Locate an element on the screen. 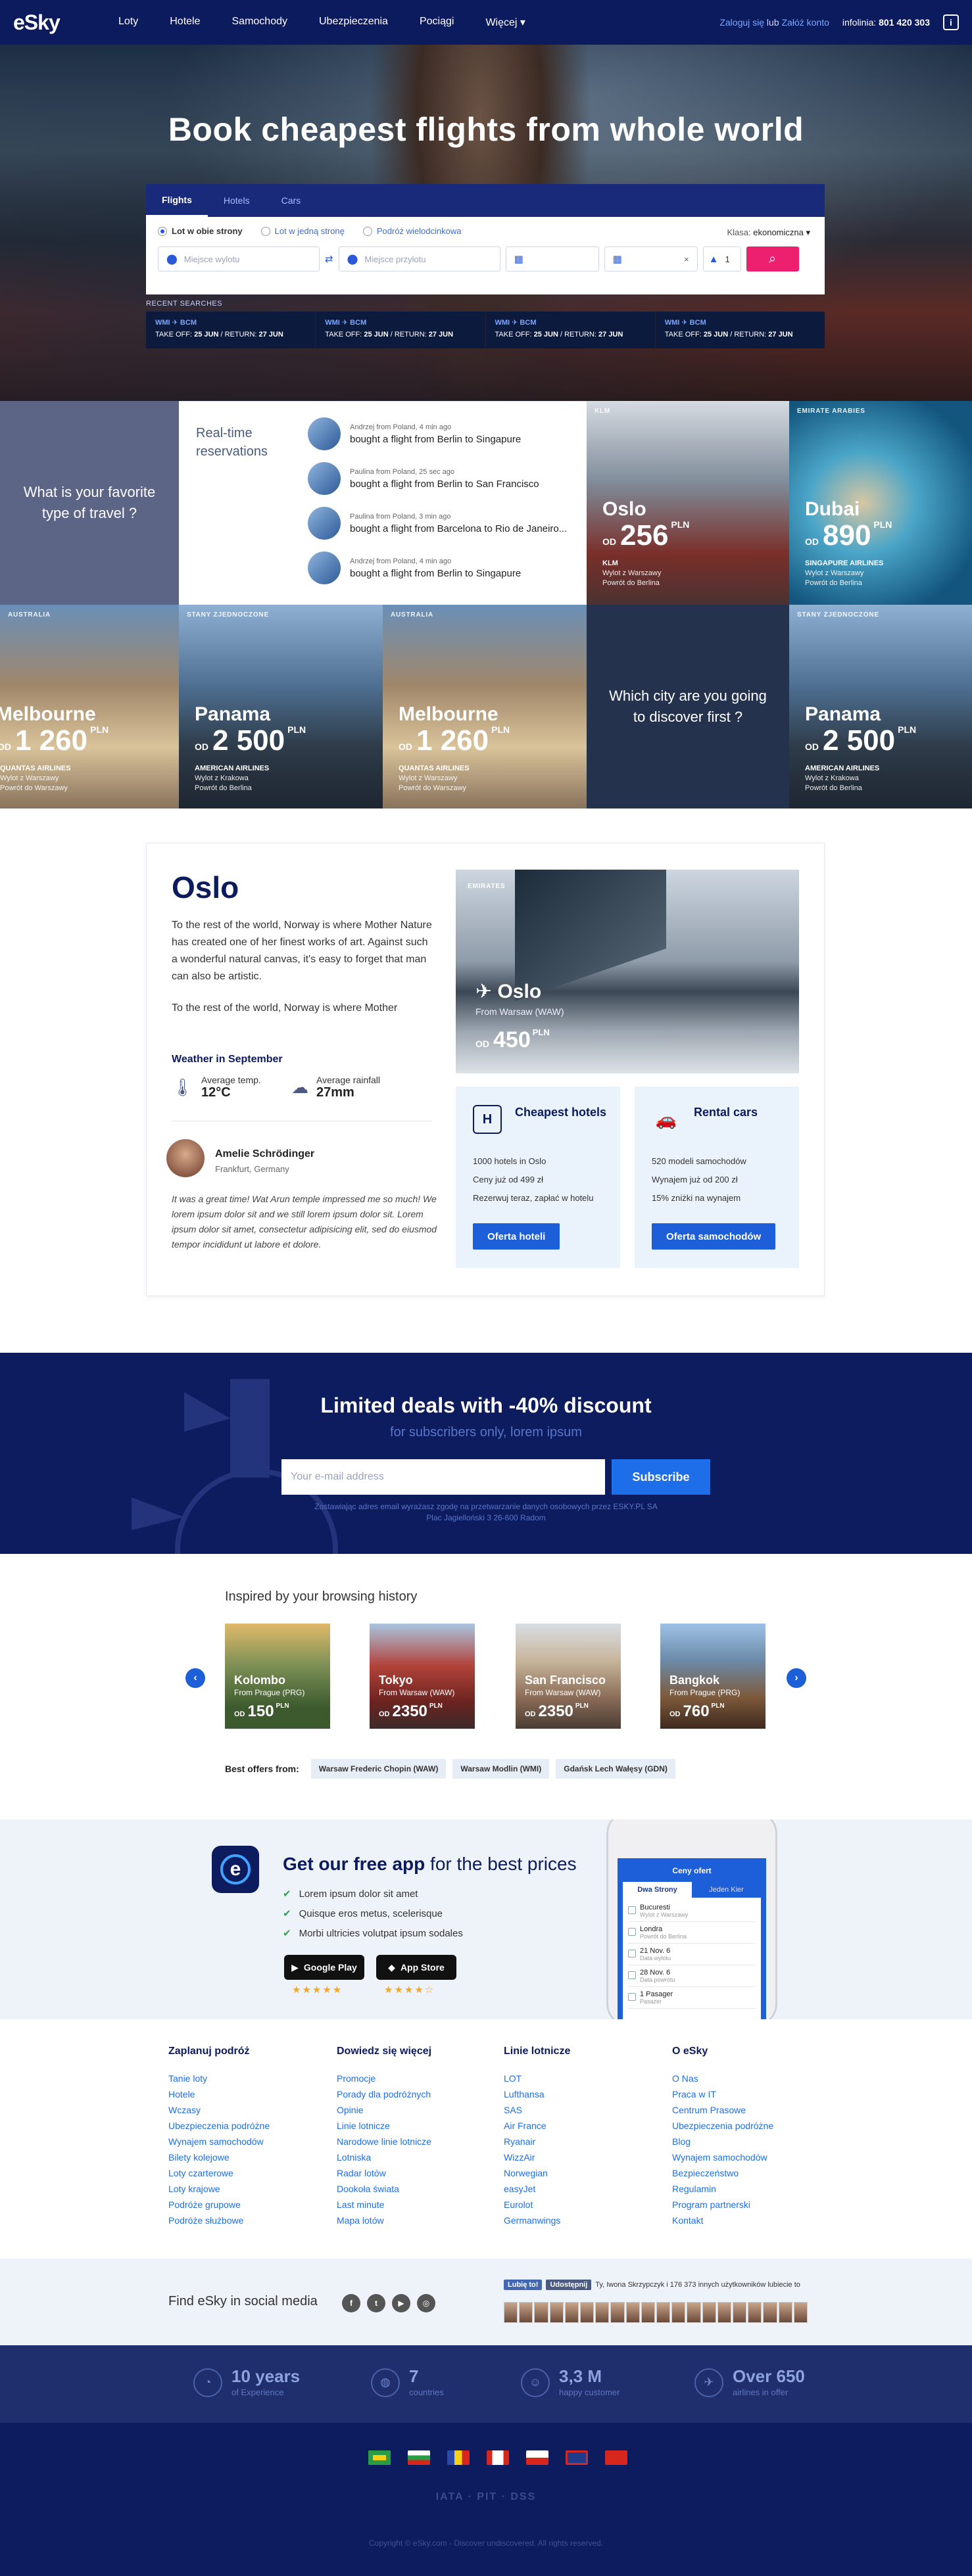 This screenshot has height=2576, width=972. footer-link: O Nas is located at coordinates (751, 2078).